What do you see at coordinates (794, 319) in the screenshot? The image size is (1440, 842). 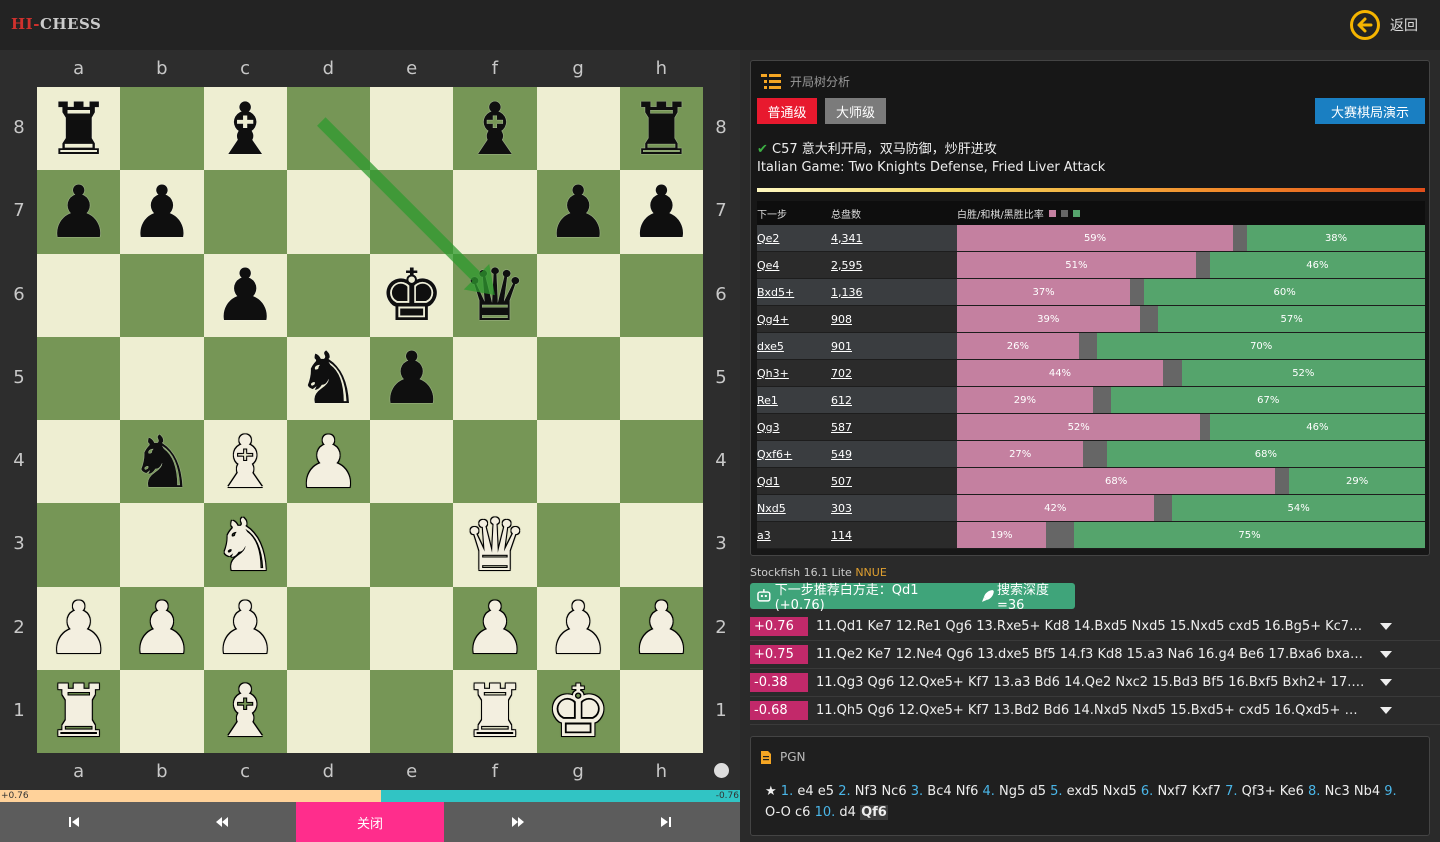 I see `move-link: Qg4+` at bounding box center [794, 319].